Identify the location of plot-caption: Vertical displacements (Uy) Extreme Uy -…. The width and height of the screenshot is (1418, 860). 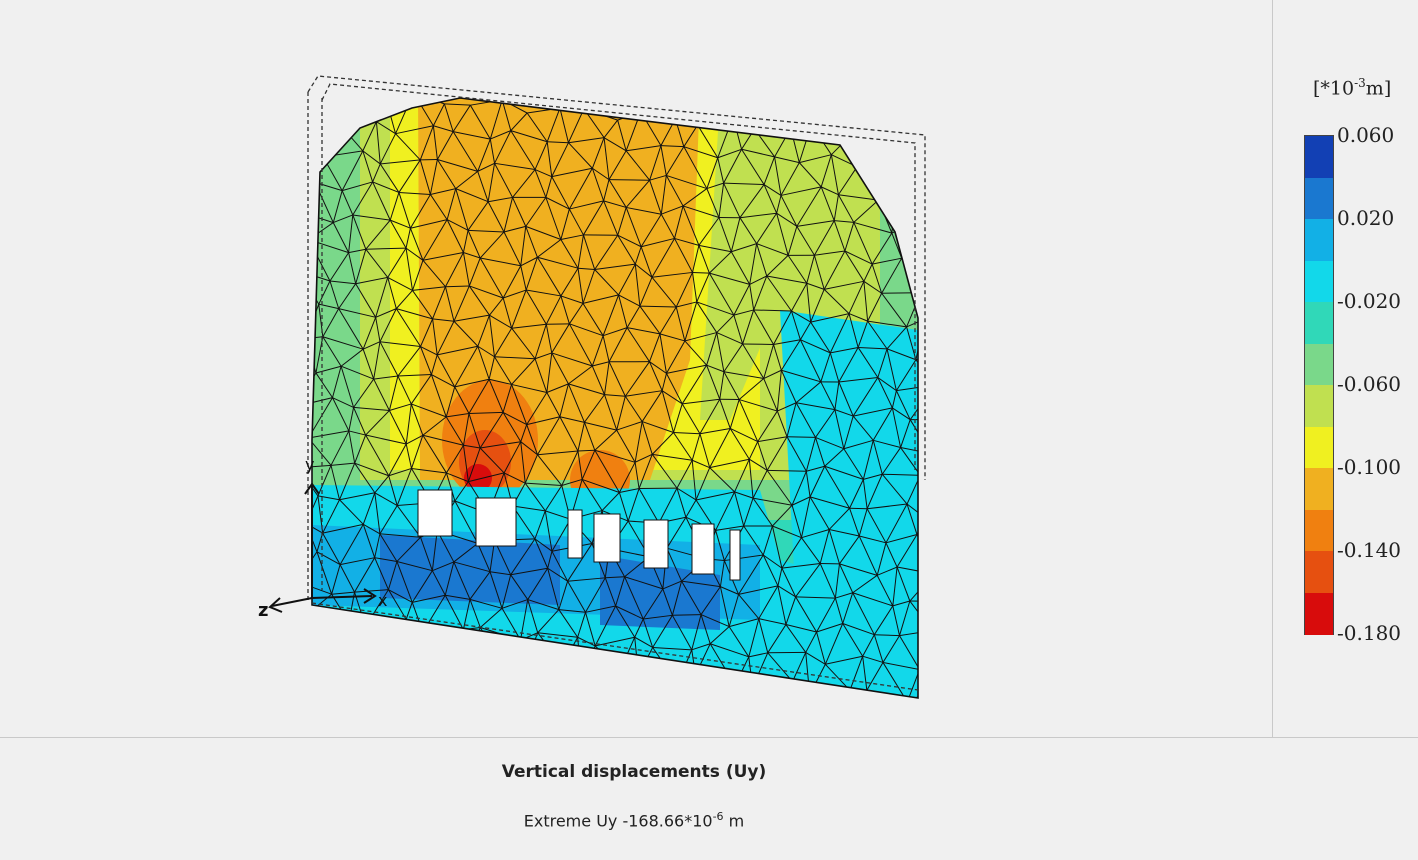
(709, 798).